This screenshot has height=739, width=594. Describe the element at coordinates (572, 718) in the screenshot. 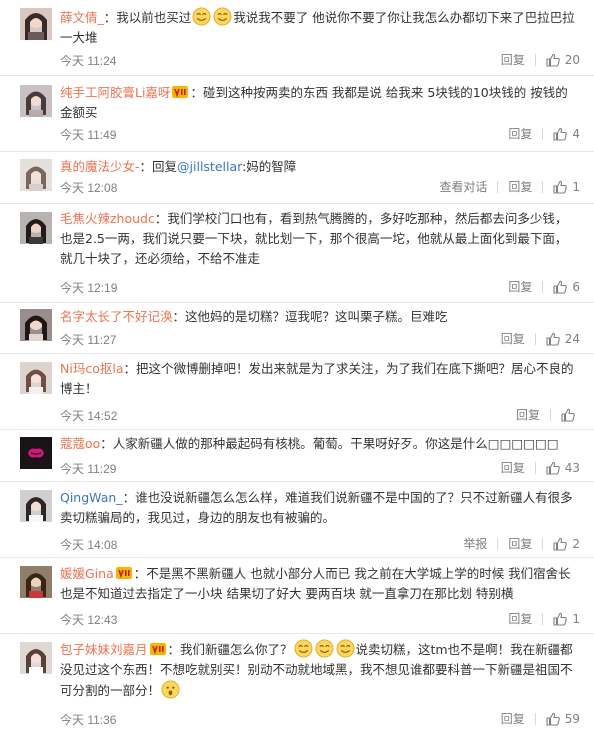

I see `like-count: 59` at that location.